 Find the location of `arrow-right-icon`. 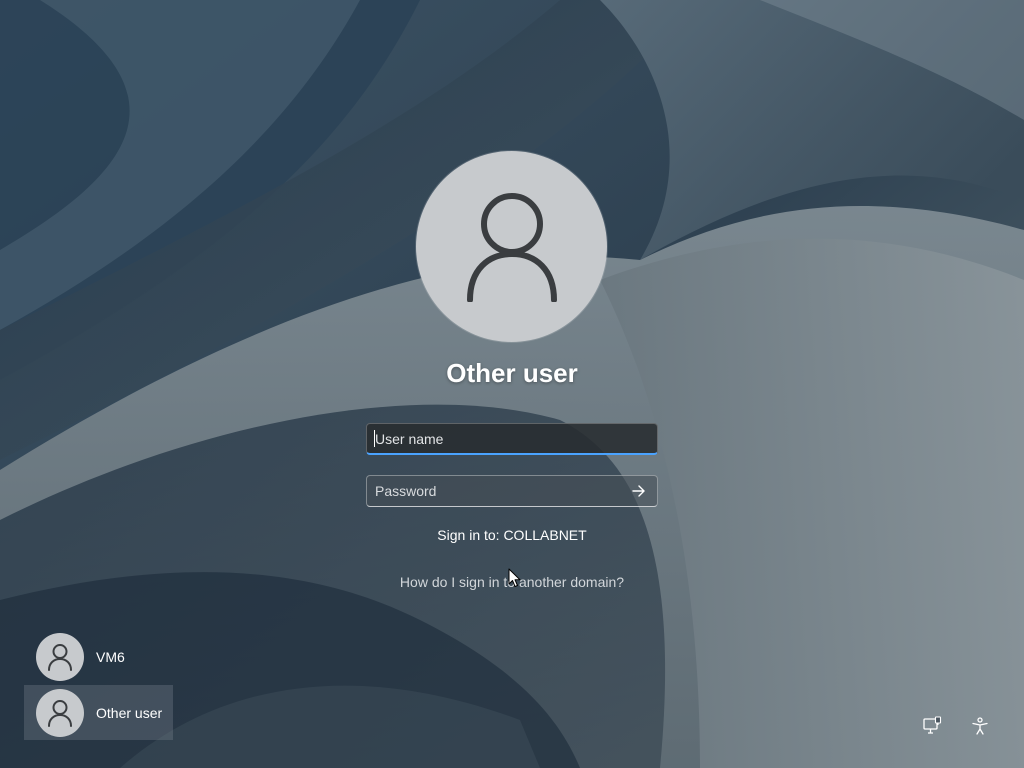

arrow-right-icon is located at coordinates (638, 491).